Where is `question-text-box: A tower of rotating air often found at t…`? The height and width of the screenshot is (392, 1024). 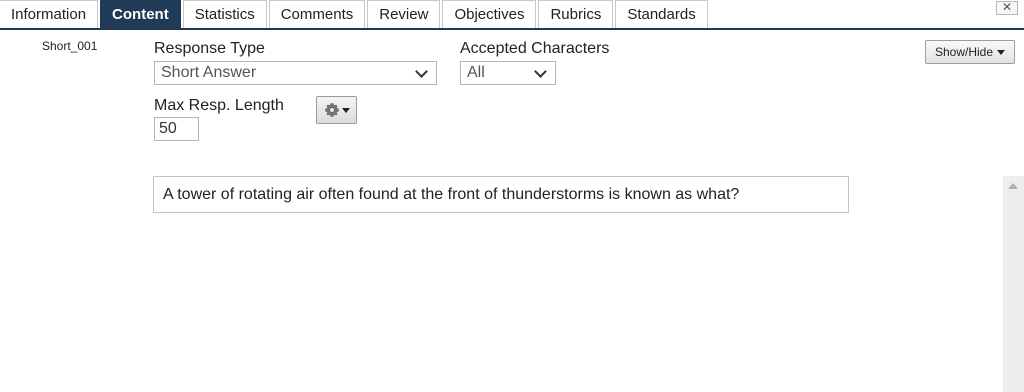 question-text-box: A tower of rotating air often found at t… is located at coordinates (501, 194).